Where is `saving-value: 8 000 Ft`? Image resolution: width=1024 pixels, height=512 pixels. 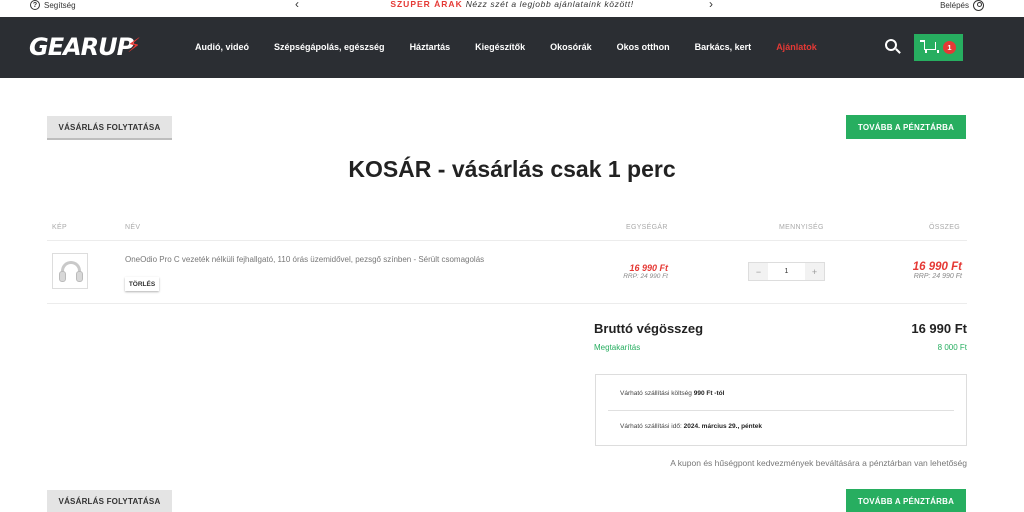
saving-value: 8 000 Ft is located at coordinates (952, 347).